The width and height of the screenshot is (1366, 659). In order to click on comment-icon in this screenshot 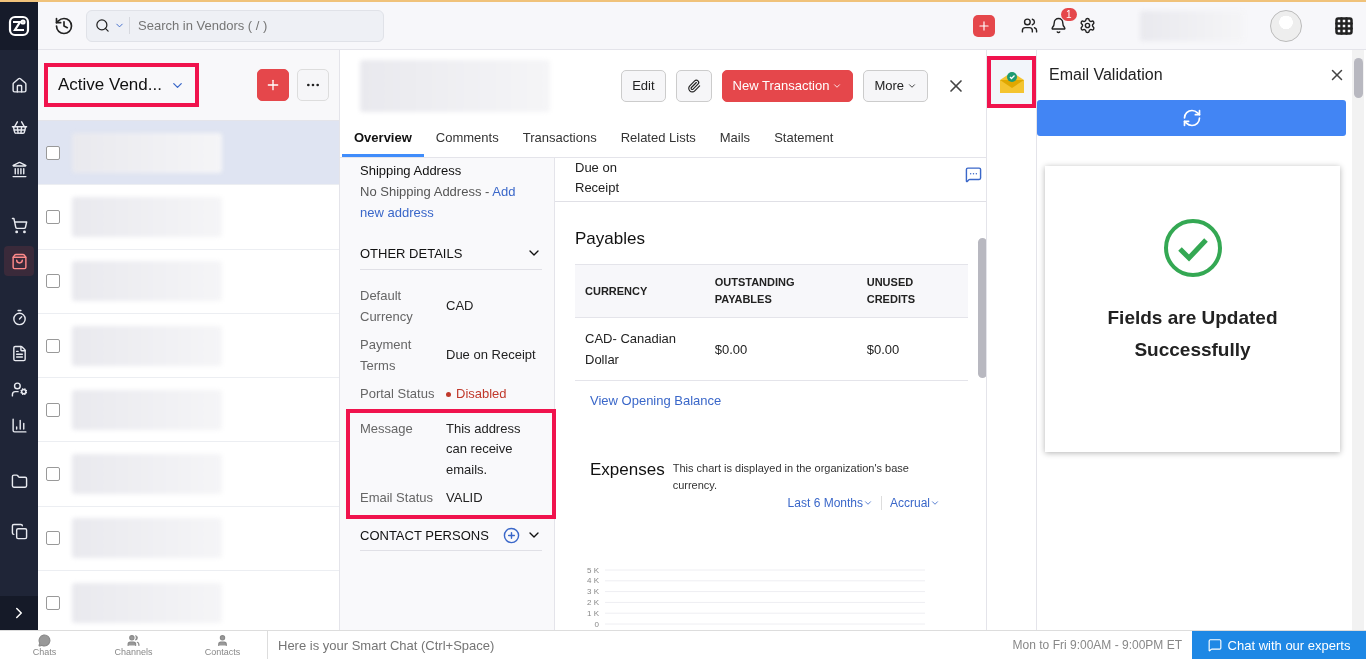, I will do `click(973, 174)`.